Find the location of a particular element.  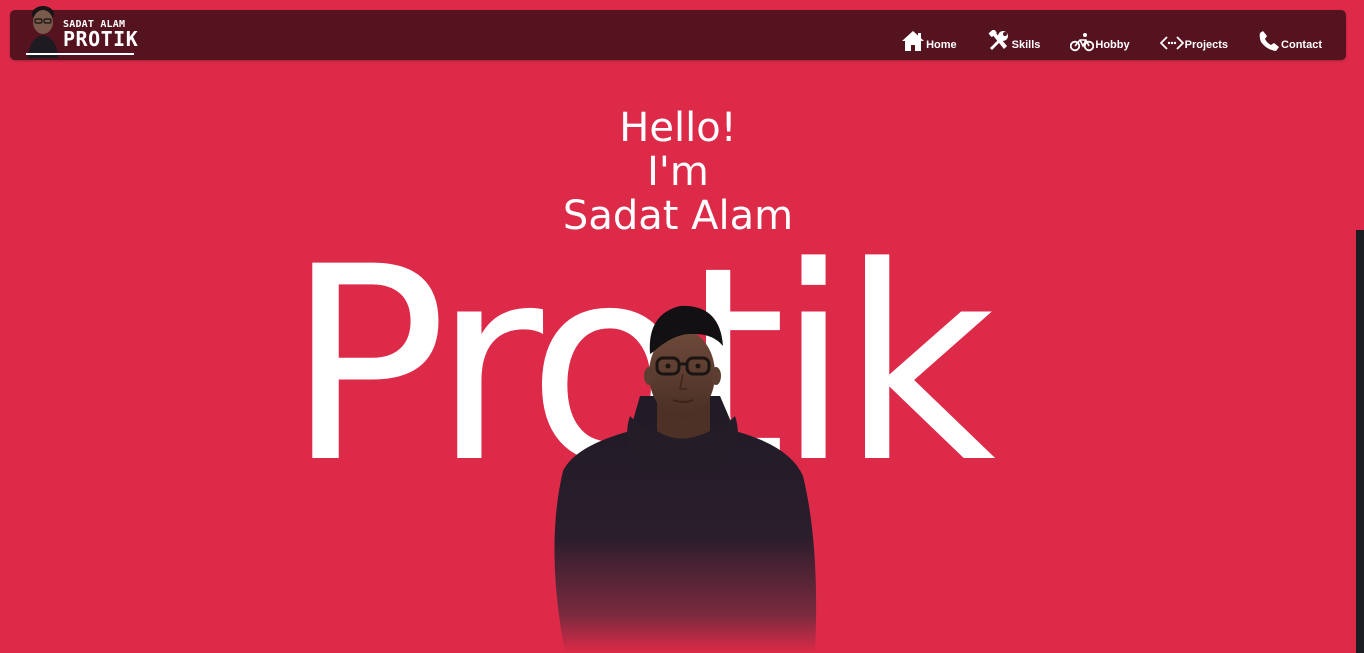

brand-underline is located at coordinates (80, 54).